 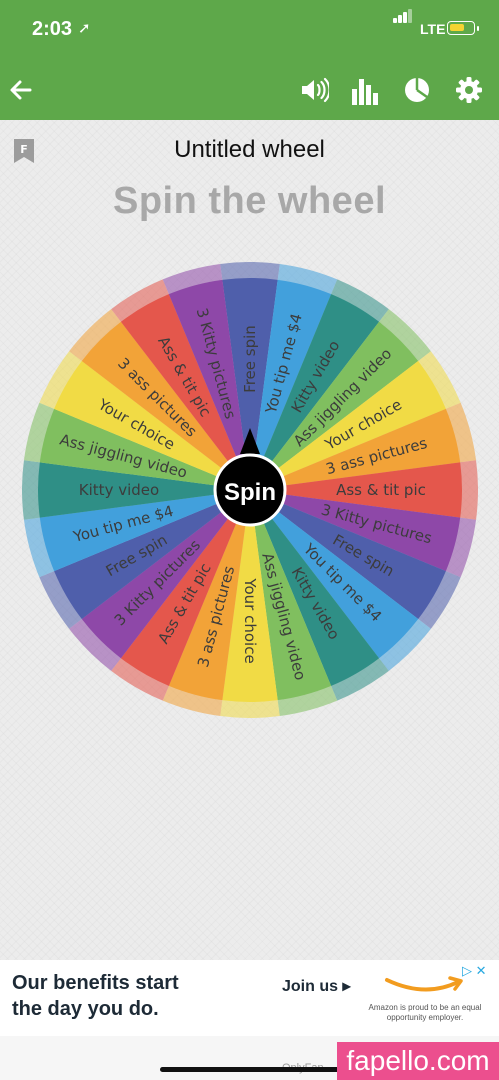 What do you see at coordinates (52, 29) in the screenshot?
I see `status-time: 2:03` at bounding box center [52, 29].